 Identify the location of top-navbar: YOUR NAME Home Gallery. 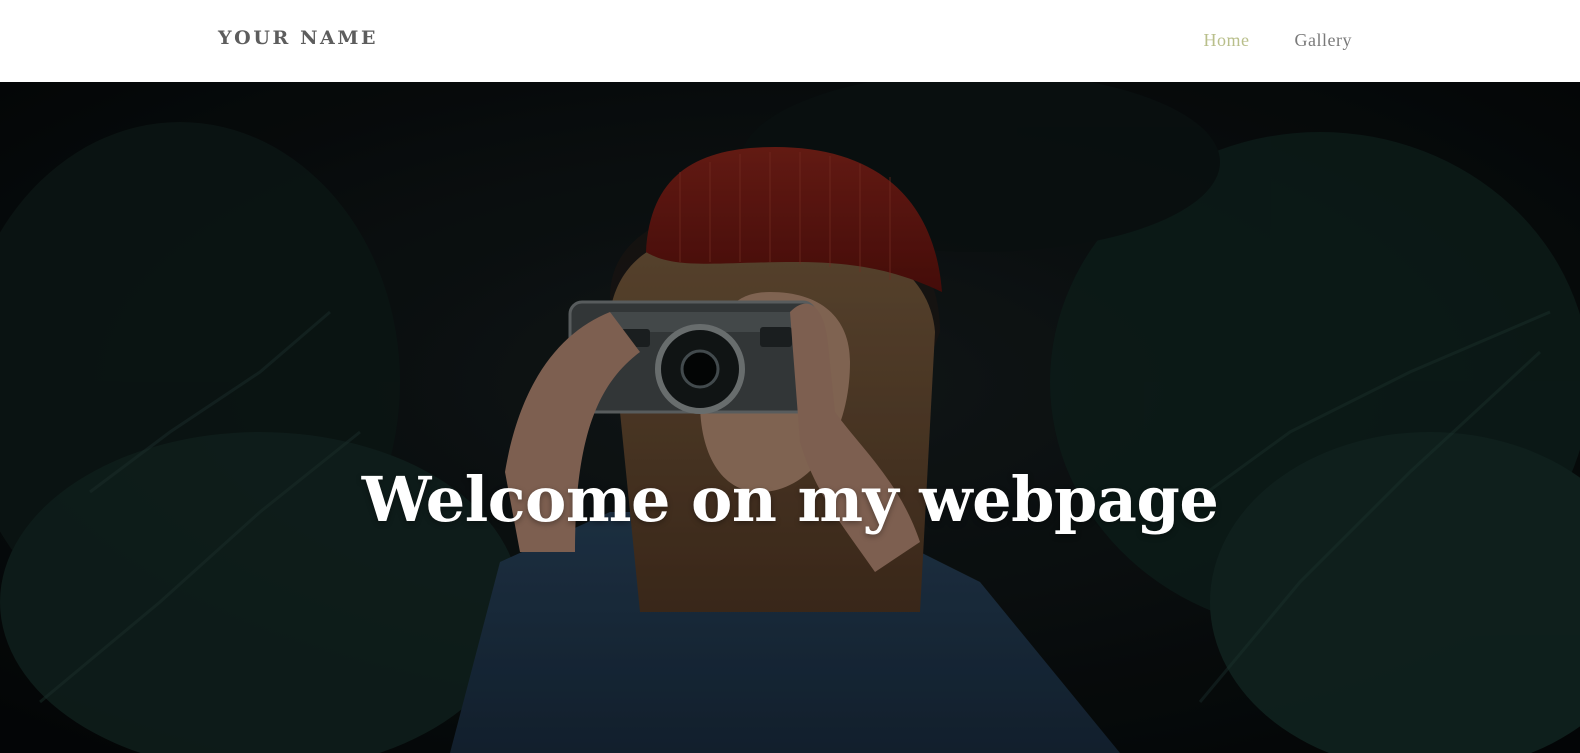
(790, 41).